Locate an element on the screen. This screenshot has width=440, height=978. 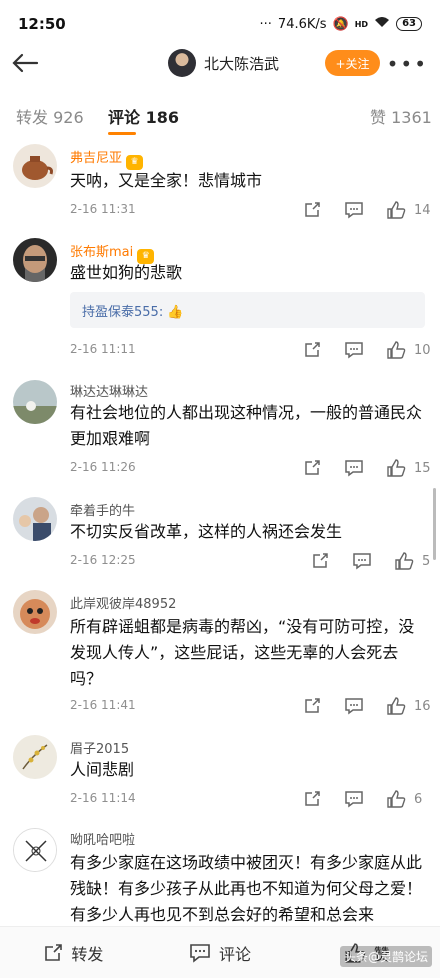
active-tab-indicator is located at coordinates (122, 133).